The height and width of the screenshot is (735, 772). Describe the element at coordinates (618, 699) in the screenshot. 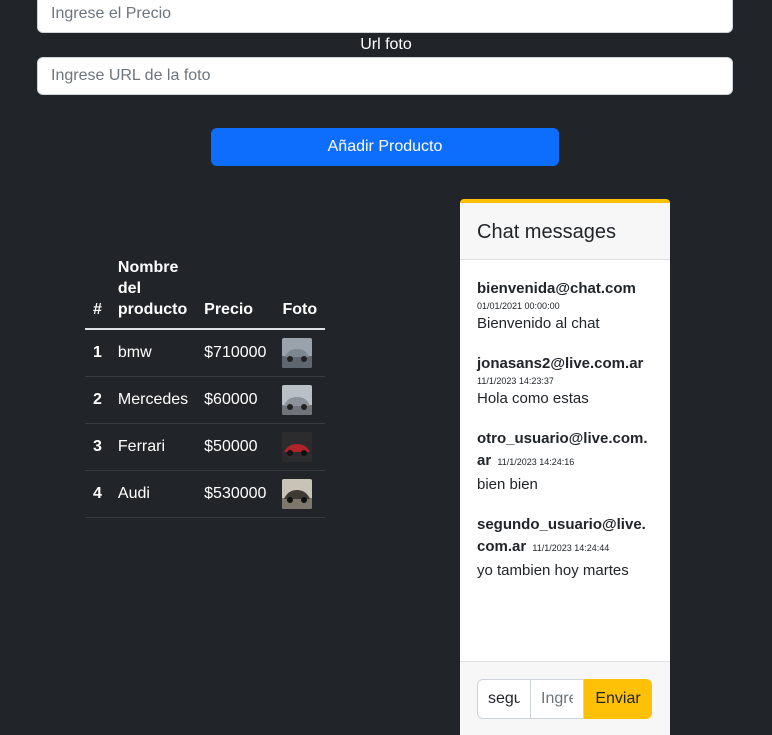

I see `send-button: Enviar` at that location.